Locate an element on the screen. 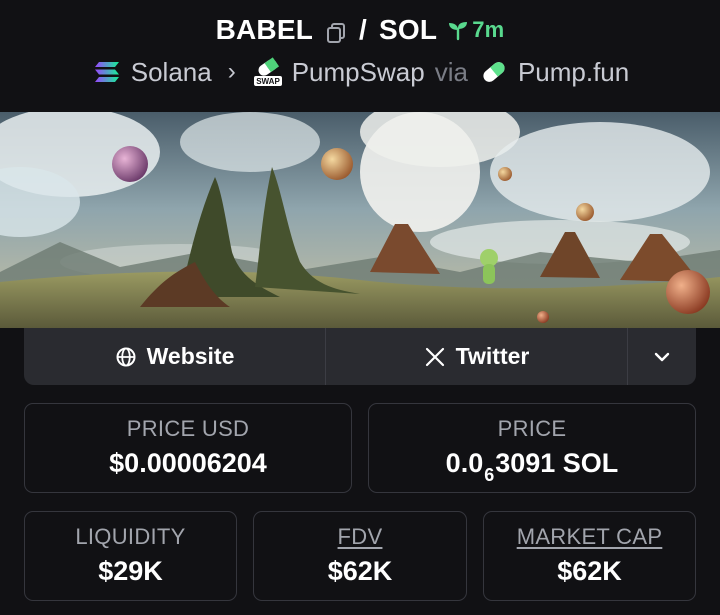 The height and width of the screenshot is (615, 720). chevron-down-icon is located at coordinates (662, 356).